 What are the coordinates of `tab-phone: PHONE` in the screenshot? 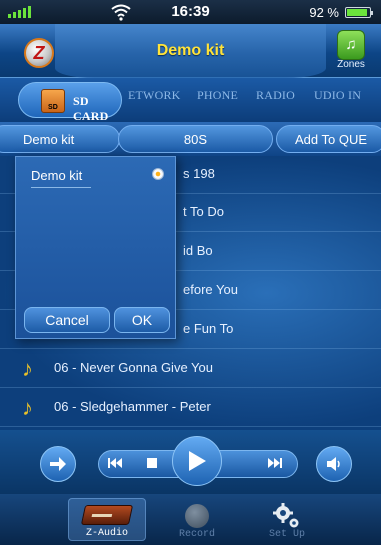 It's located at (217, 95).